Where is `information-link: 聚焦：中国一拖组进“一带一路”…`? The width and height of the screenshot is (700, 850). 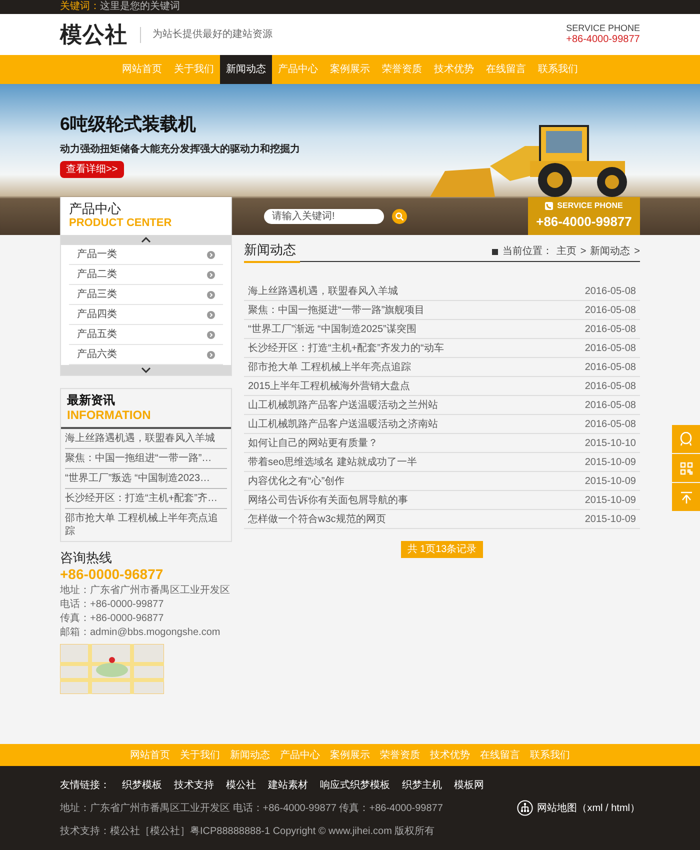 information-link: 聚焦：中国一拖组进“一带一路”… is located at coordinates (146, 459).